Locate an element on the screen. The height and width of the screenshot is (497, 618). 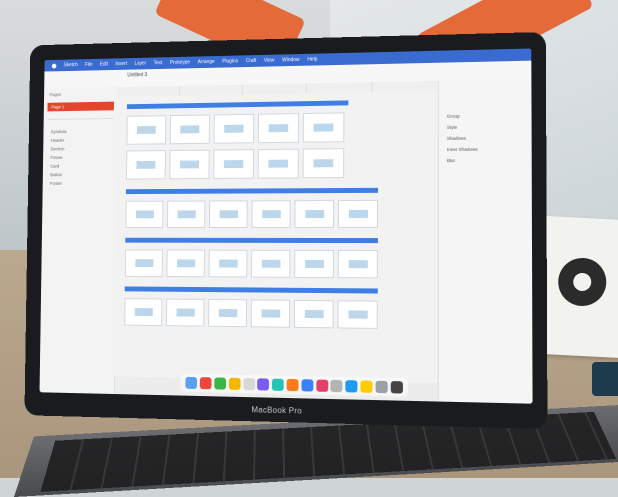
app-name: Sketch is located at coordinates (71, 65).